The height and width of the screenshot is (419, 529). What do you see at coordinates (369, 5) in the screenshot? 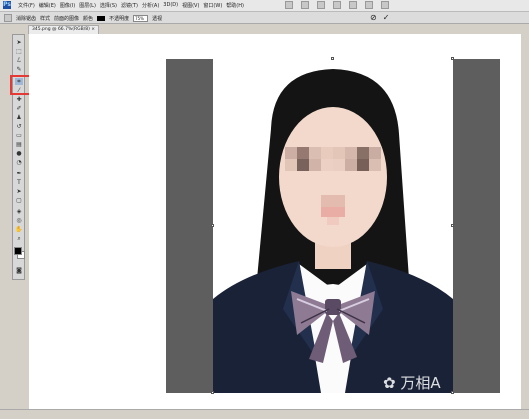
I see `arrange-docs-icon` at bounding box center [369, 5].